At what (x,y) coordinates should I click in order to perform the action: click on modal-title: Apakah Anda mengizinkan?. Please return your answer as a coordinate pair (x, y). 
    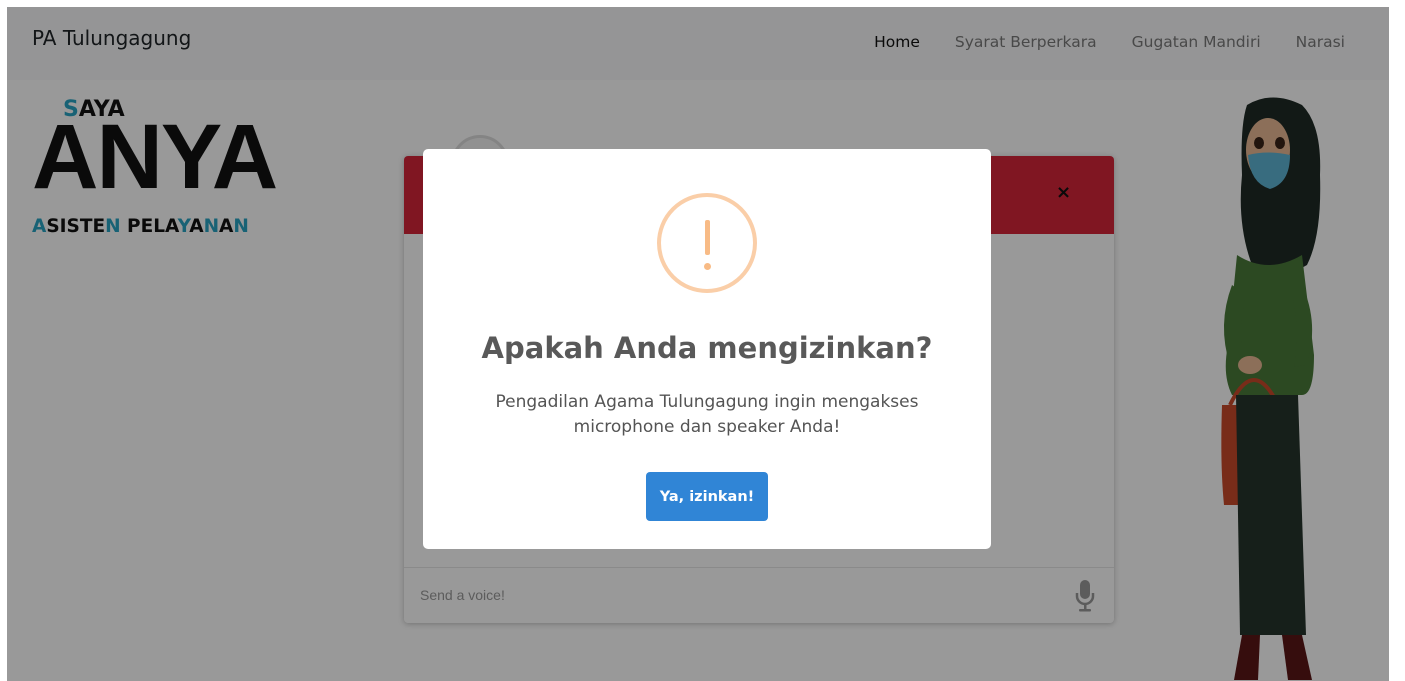
    Looking at the image, I should click on (707, 348).